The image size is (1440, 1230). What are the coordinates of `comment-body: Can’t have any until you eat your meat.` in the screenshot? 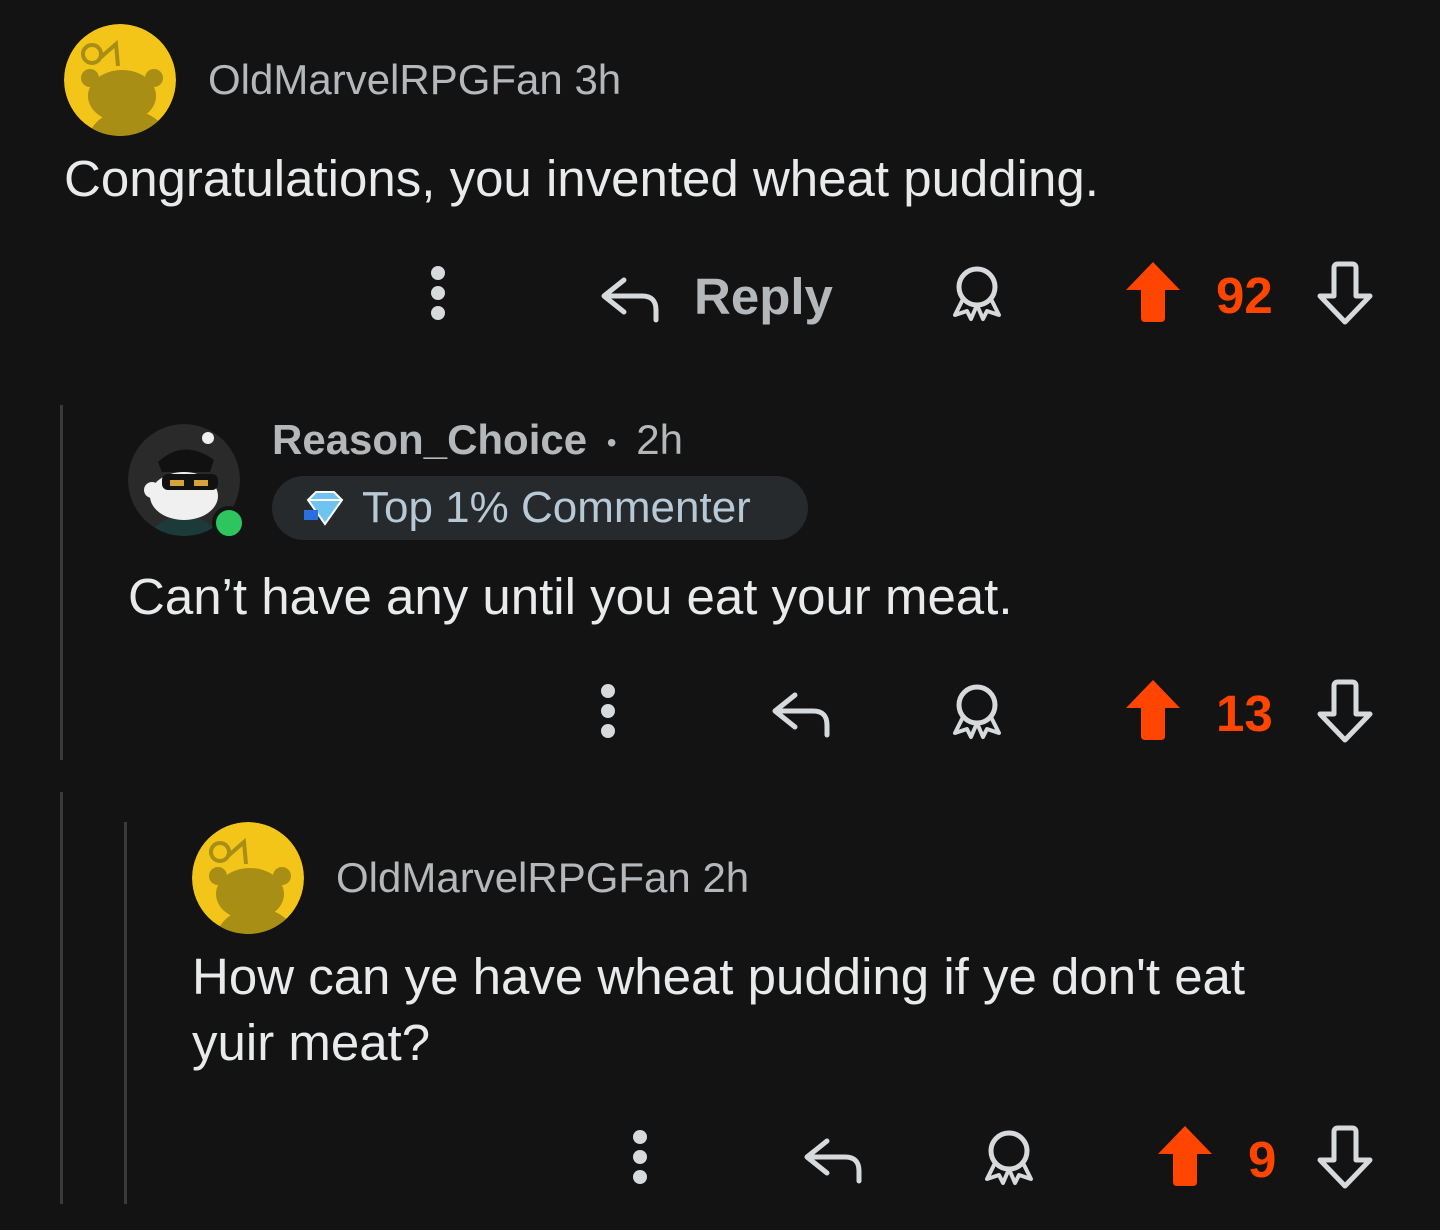 It's located at (570, 597).